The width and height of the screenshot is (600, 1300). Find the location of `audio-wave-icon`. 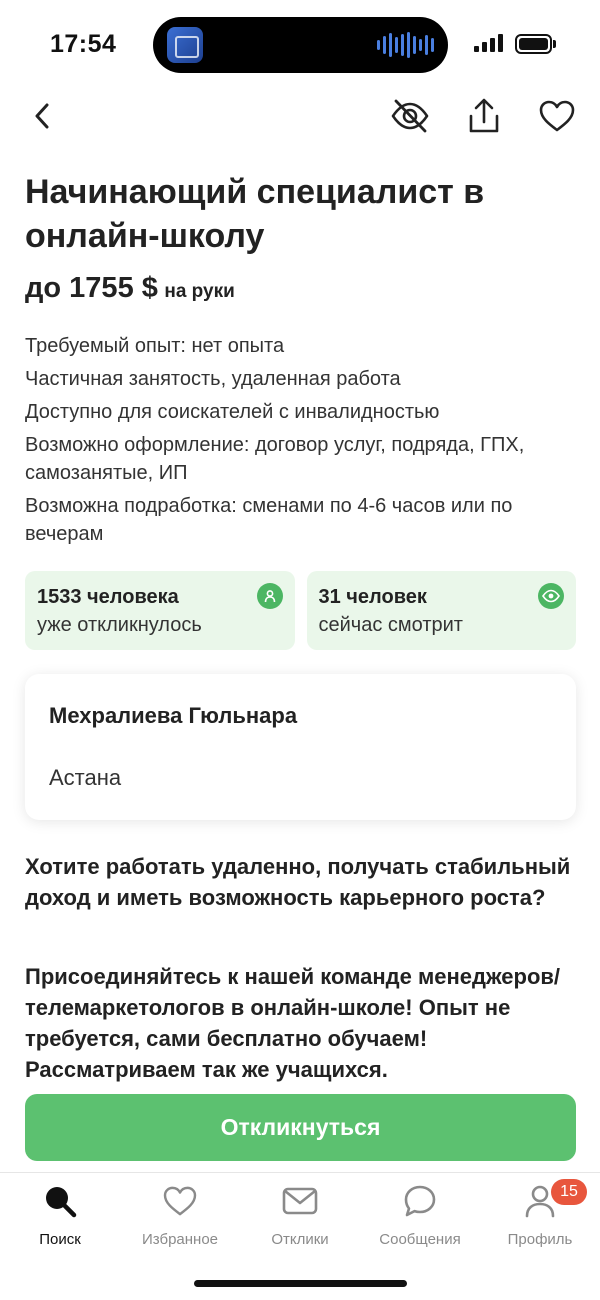

audio-wave-icon is located at coordinates (405, 45).